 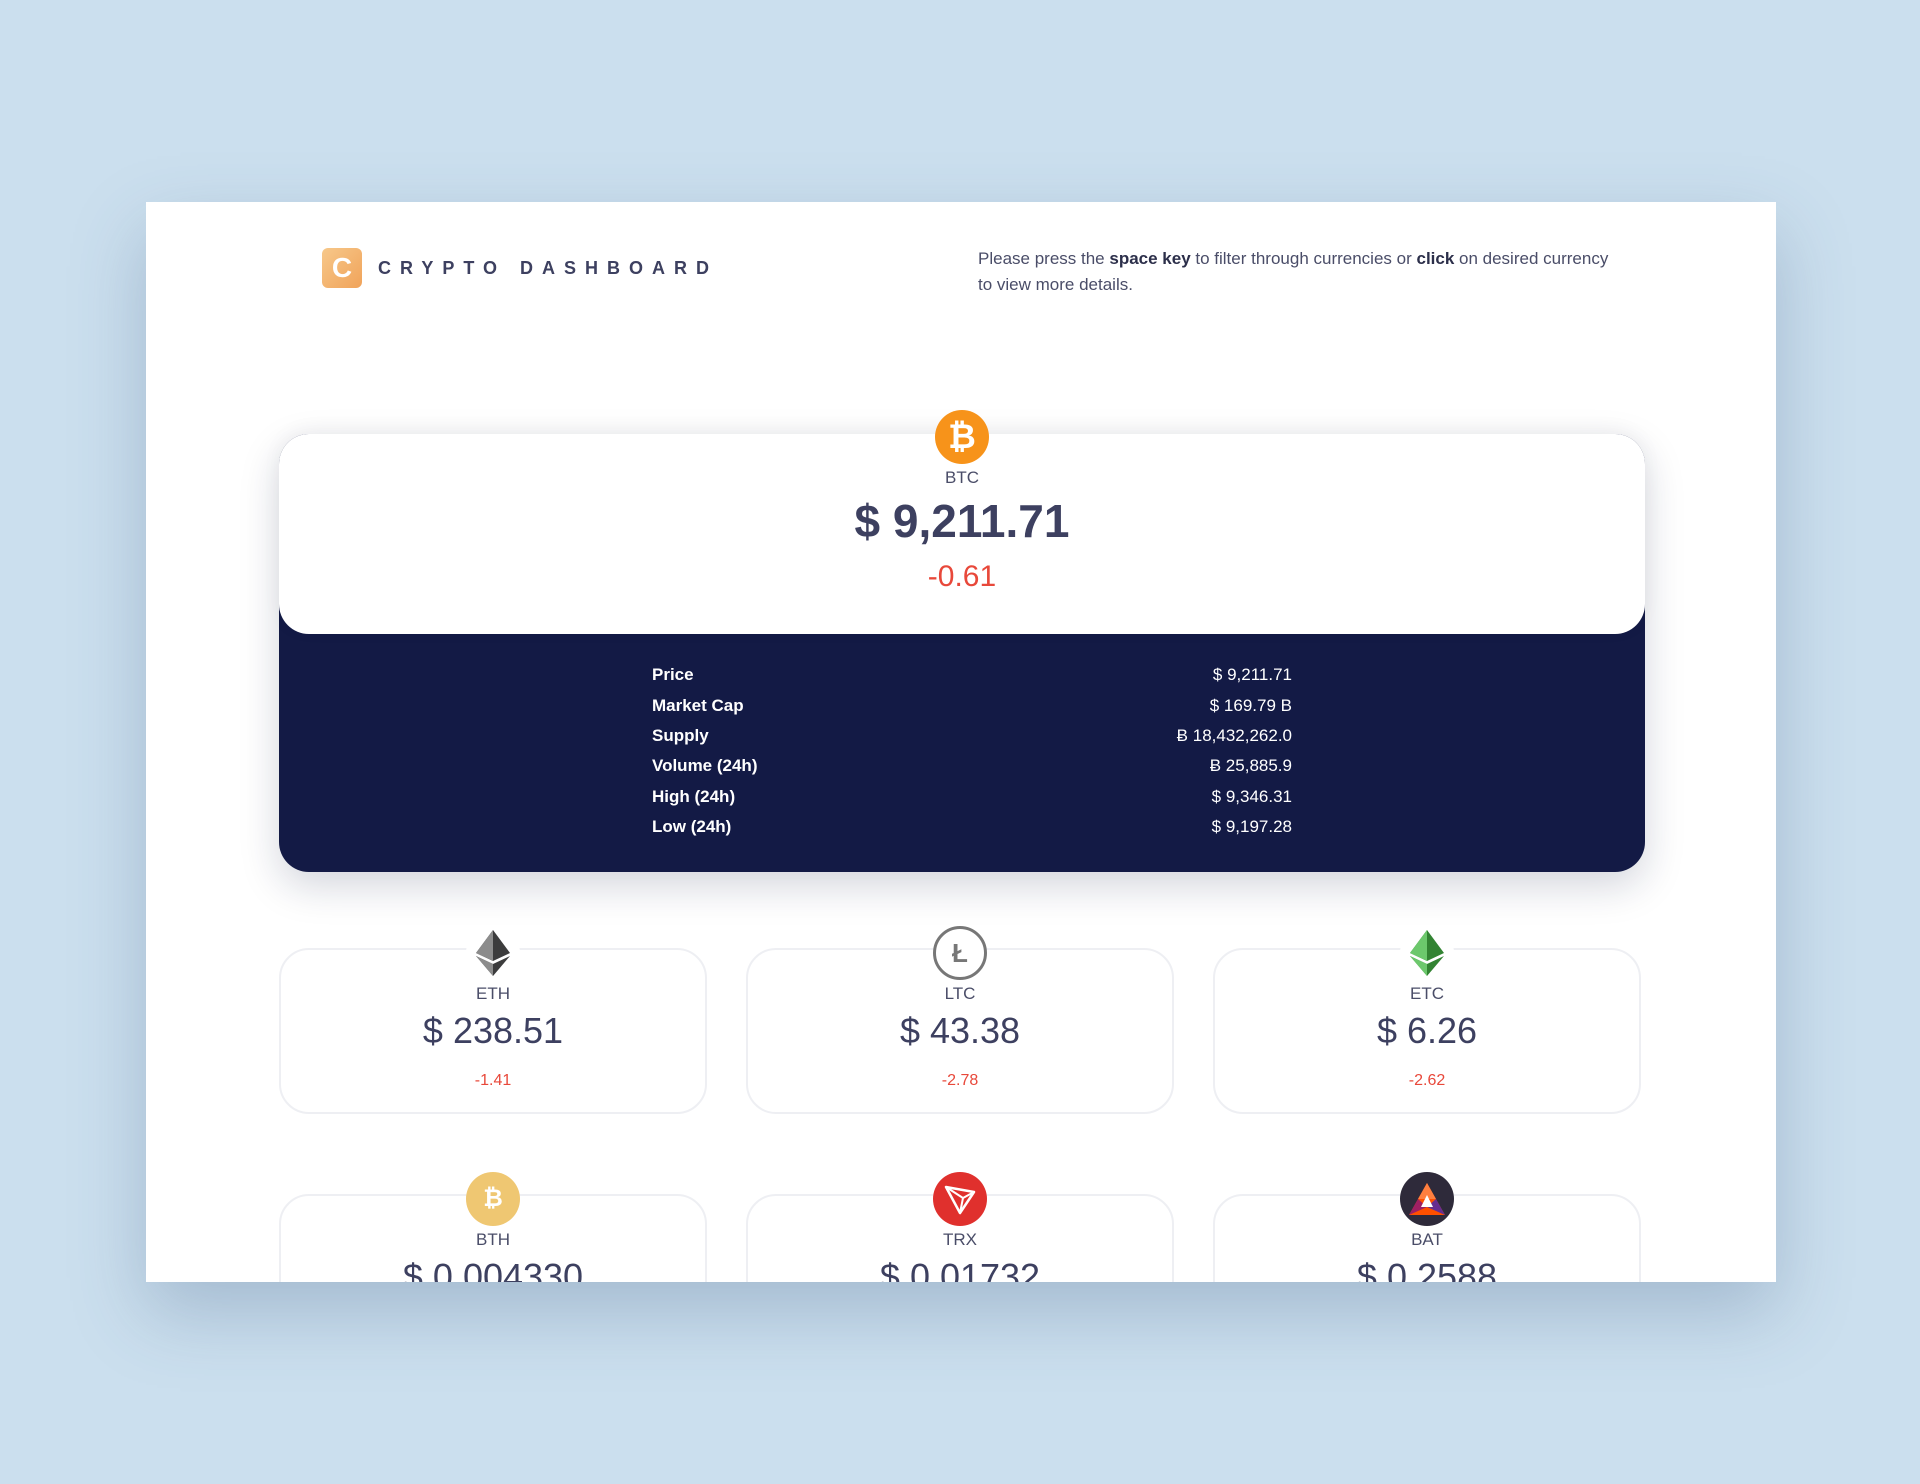 What do you see at coordinates (1427, 1269) in the screenshot?
I see `currency-price: $ 0.2588` at bounding box center [1427, 1269].